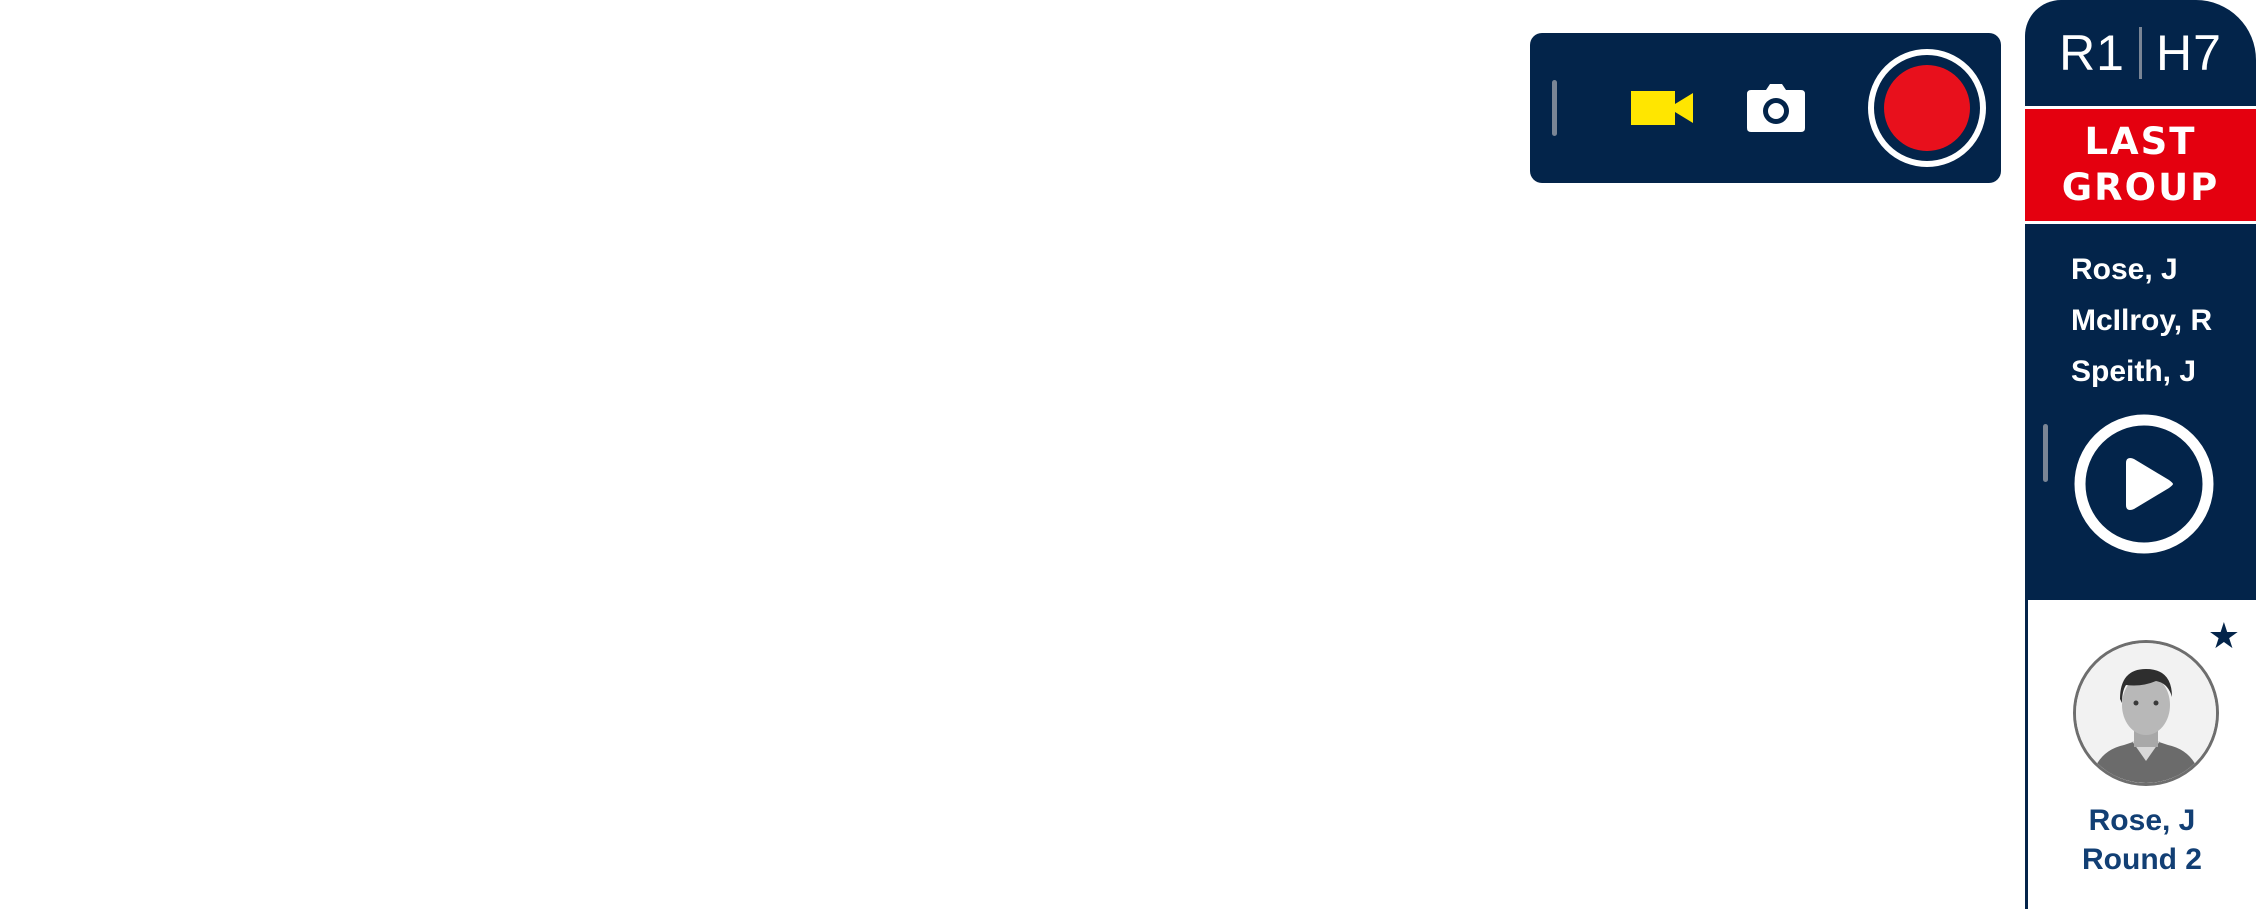 This screenshot has width=2256, height=909. I want to click on header-divider, so click(2140, 53).